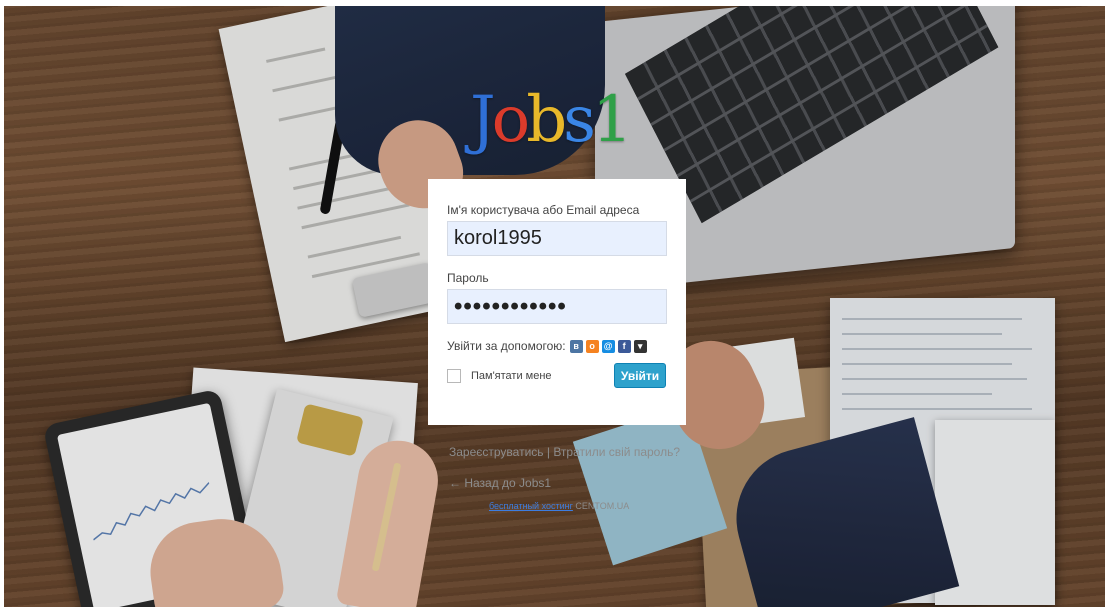  Describe the element at coordinates (496, 452) in the screenshot. I see `register-link: Зареєструватись` at that location.